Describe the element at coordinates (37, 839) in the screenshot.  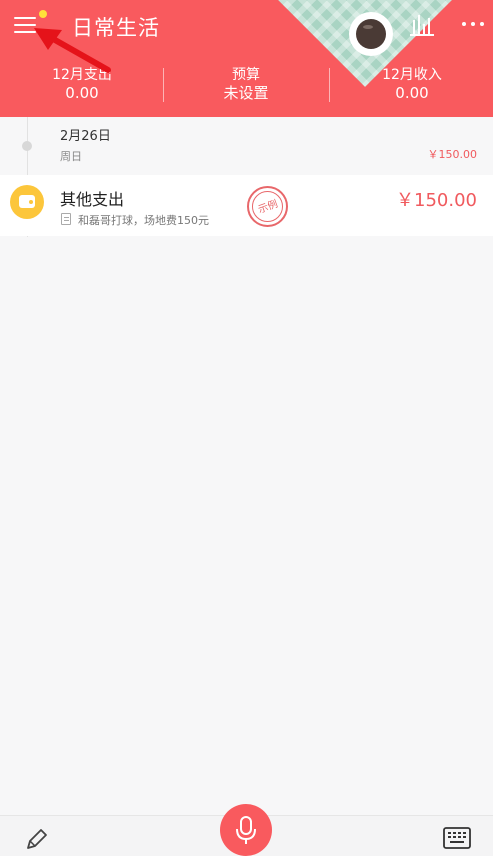
I see `pencil-icon` at that location.